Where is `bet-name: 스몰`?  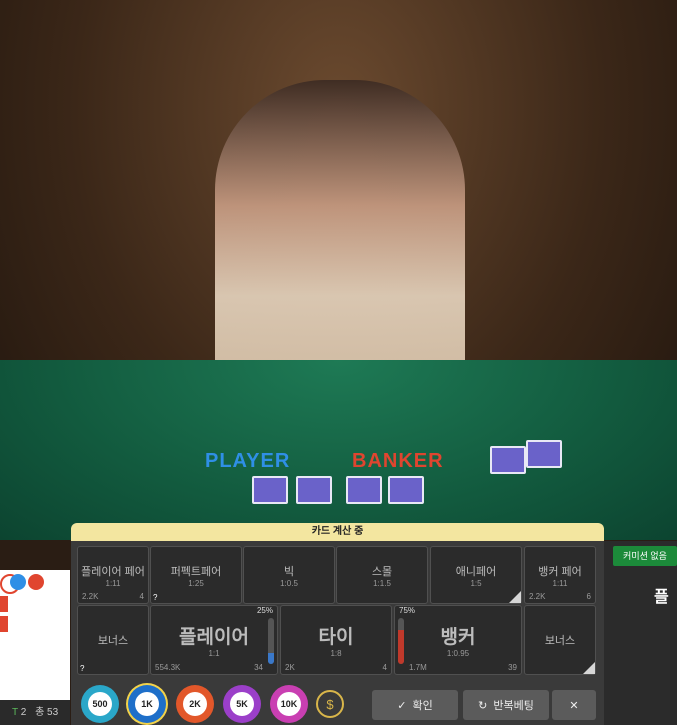
bet-name: 스몰 is located at coordinates (382, 572).